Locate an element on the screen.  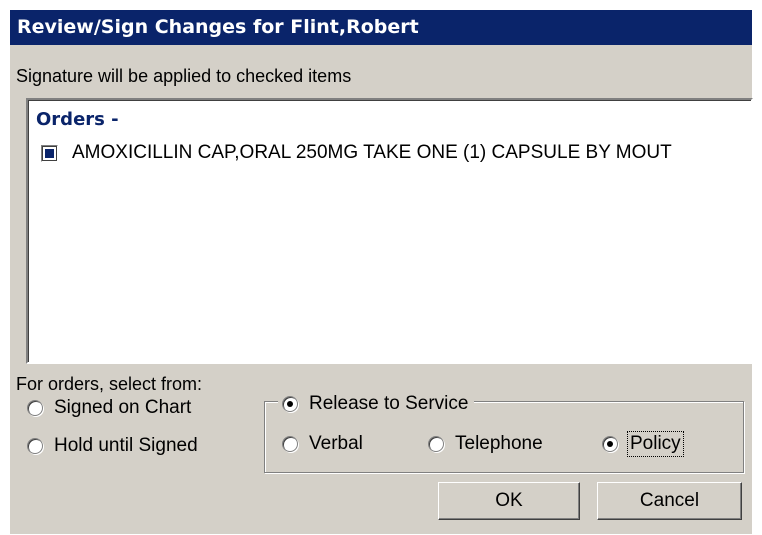
radio-verbal: Verbal is located at coordinates (322, 444).